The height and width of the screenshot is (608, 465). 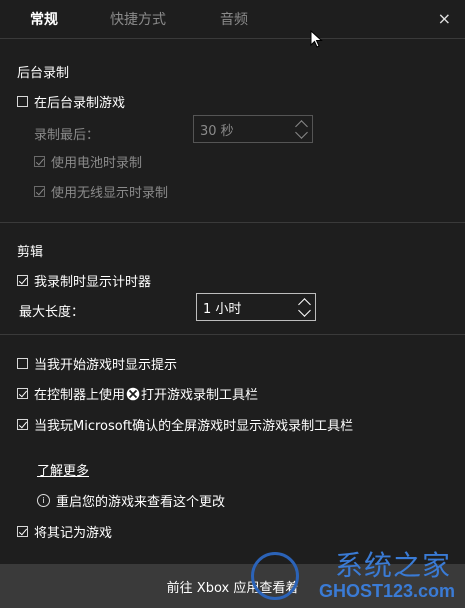 I want to click on checkbox-show-tips: 当我开始游戏时显示提示, so click(x=97, y=363).